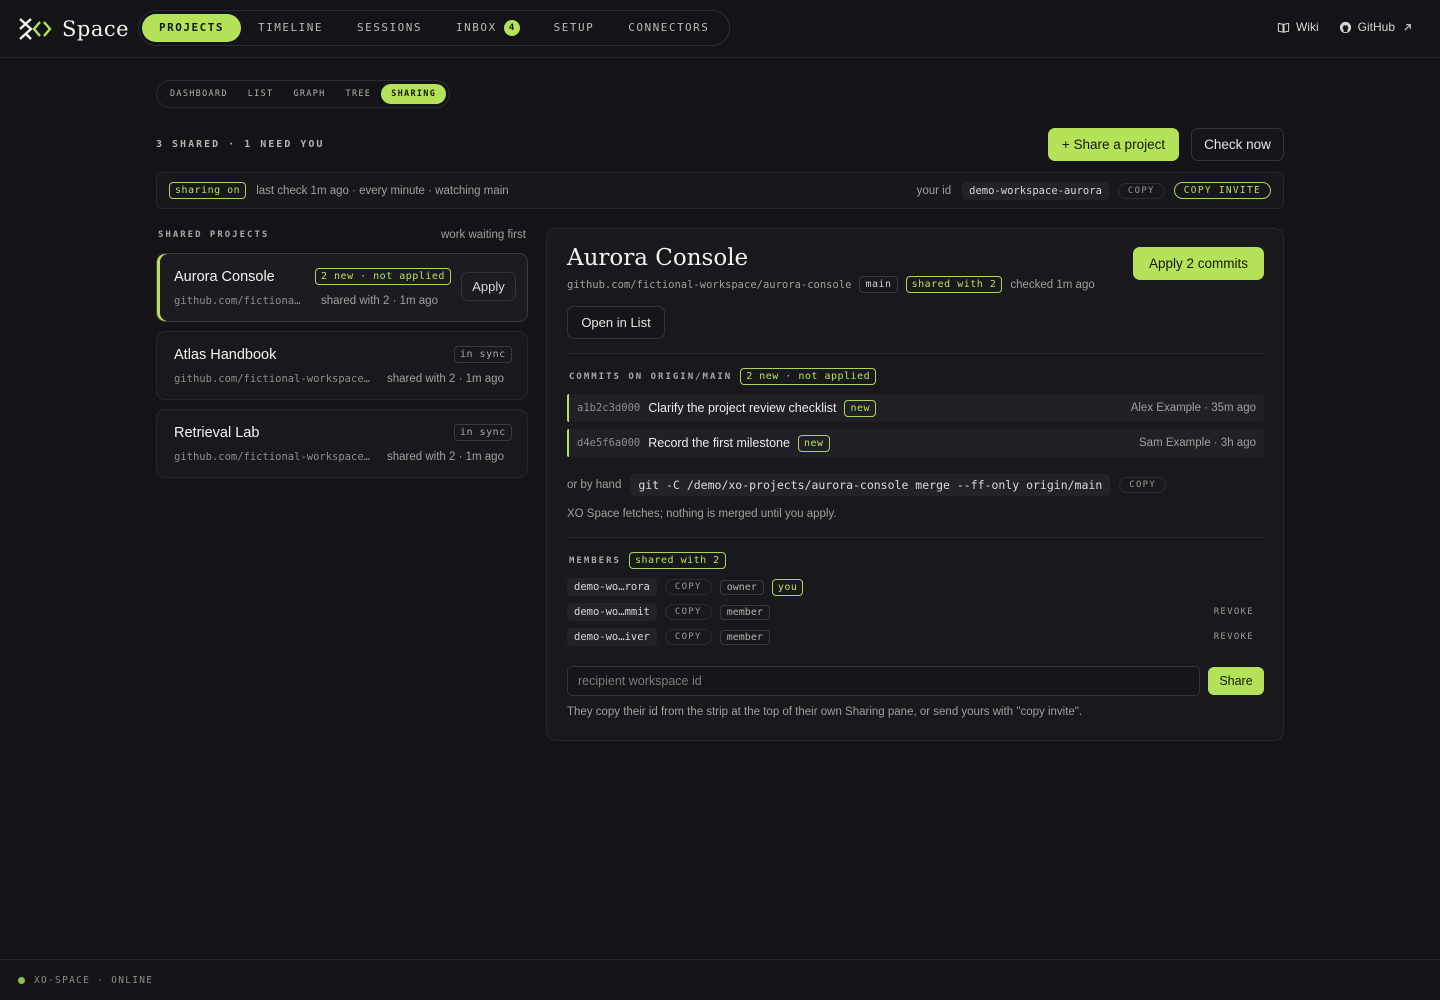 The height and width of the screenshot is (1000, 1440). Describe the element at coordinates (35, 29) in the screenshot. I see `xo-logo-icon` at that location.